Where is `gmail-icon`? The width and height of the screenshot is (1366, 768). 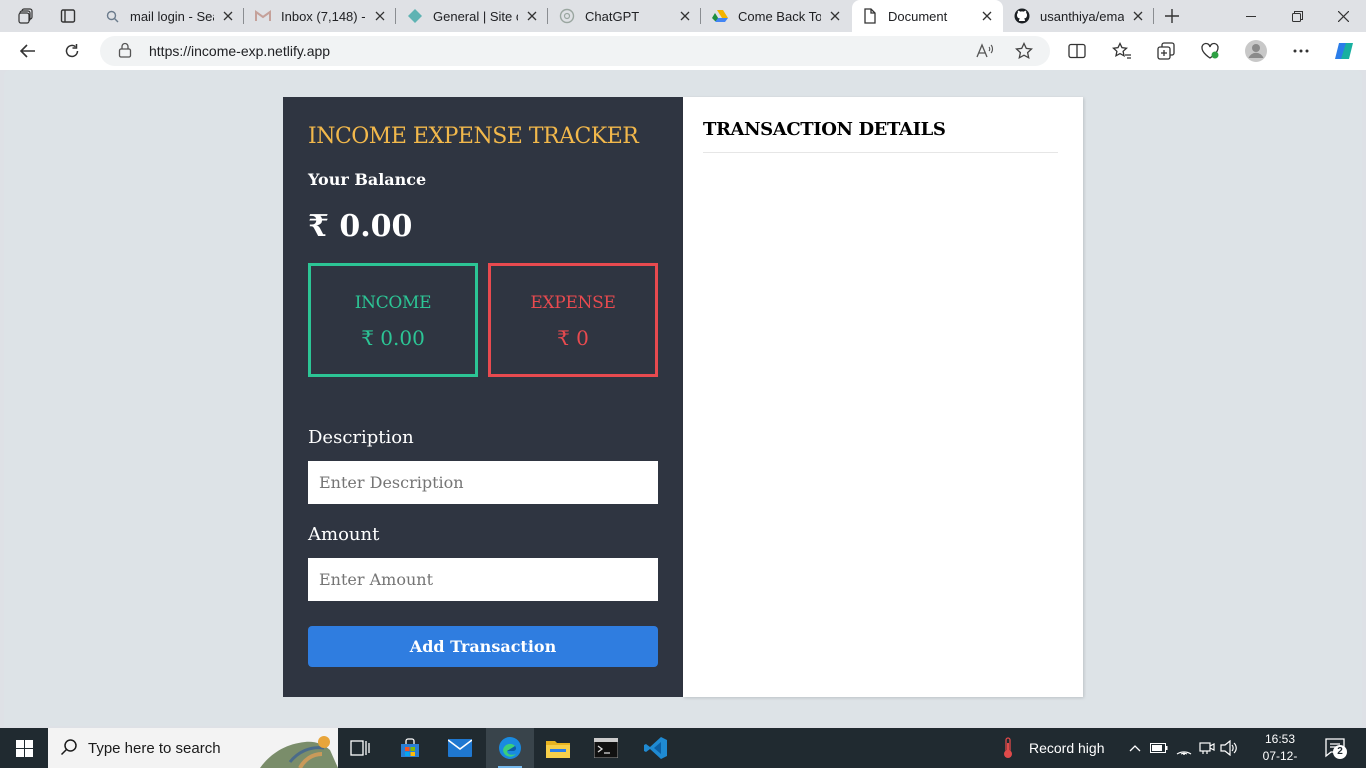
gmail-icon is located at coordinates (263, 16).